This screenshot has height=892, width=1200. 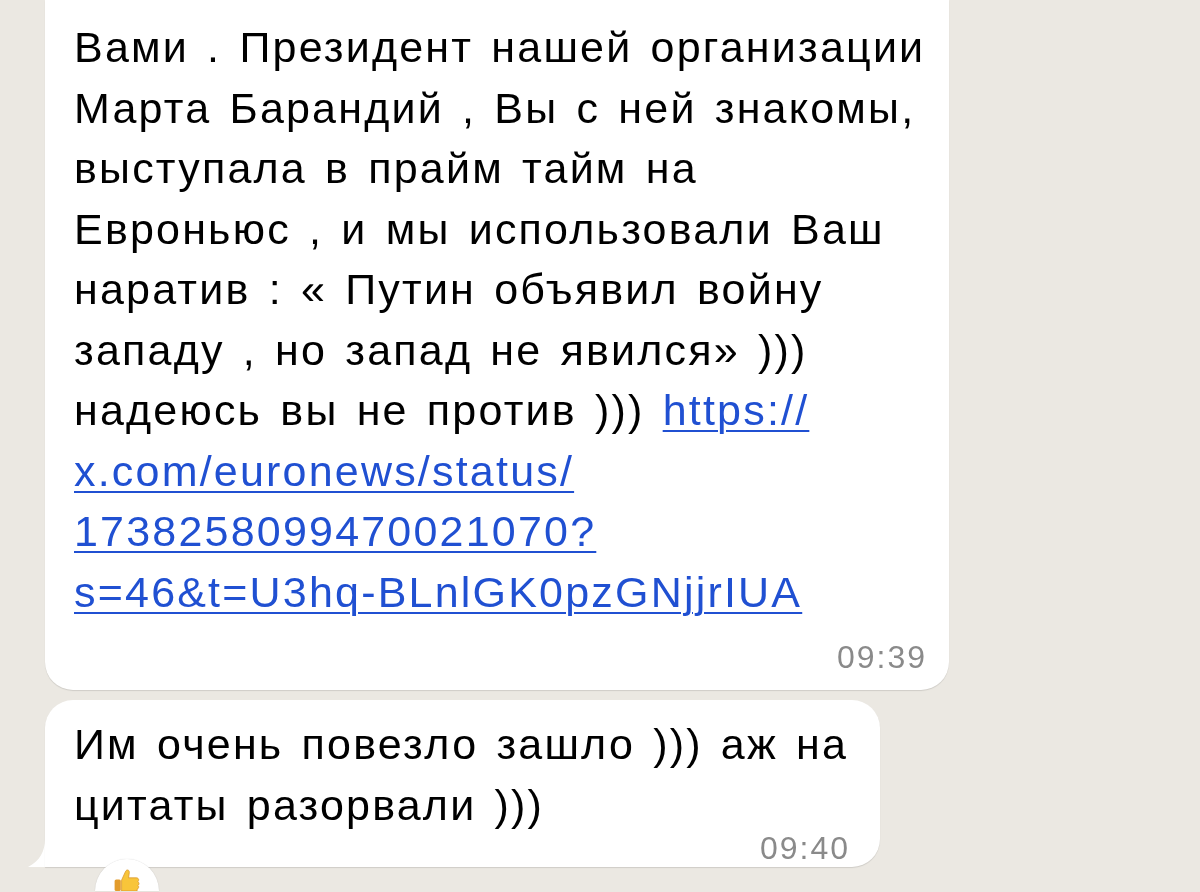 What do you see at coordinates (736, 410) in the screenshot?
I see `url-link: https://` at bounding box center [736, 410].